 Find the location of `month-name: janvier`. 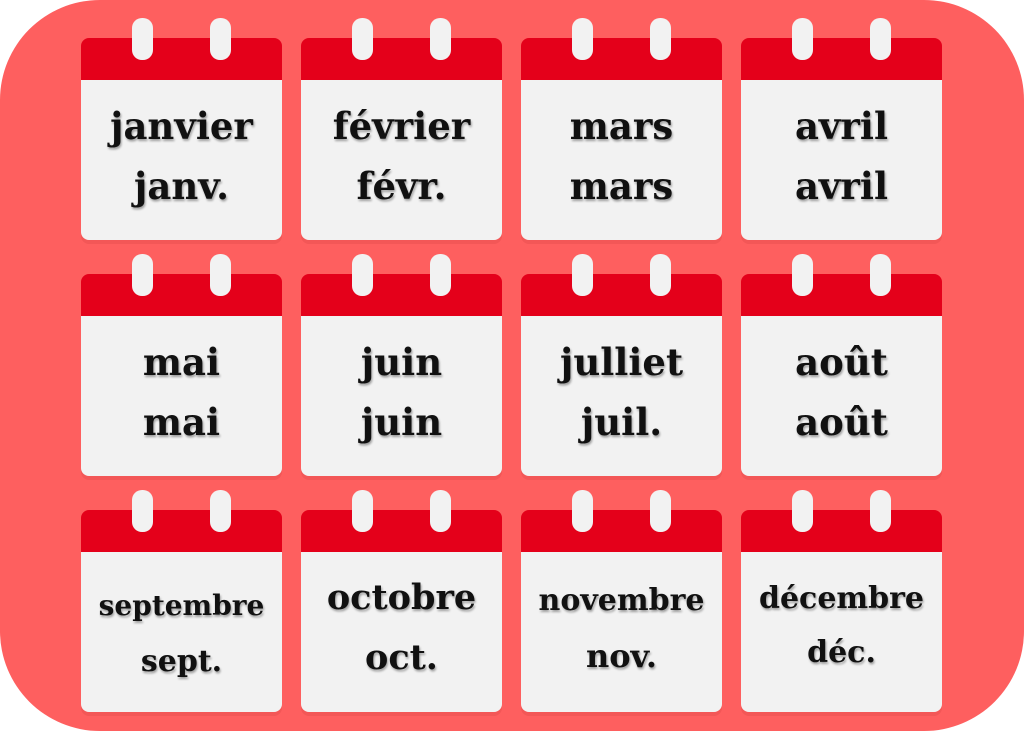

month-name: janvier is located at coordinates (181, 126).